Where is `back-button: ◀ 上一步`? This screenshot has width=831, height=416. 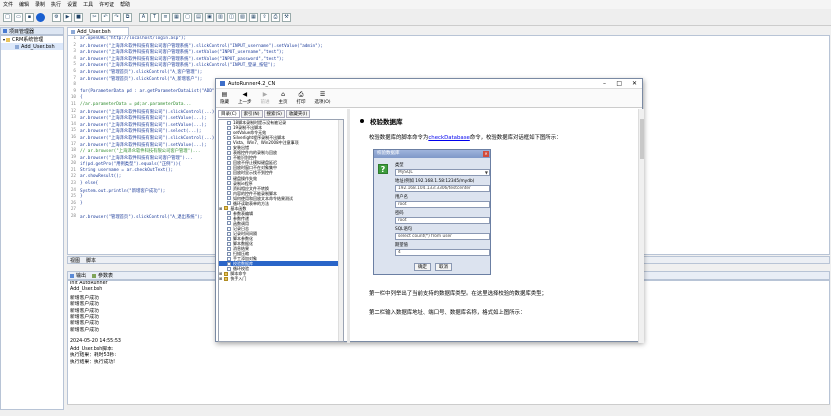 back-button: ◀ 上一步 is located at coordinates (245, 98).